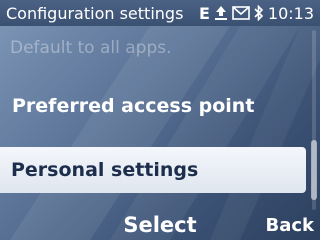 The height and width of the screenshot is (240, 320). What do you see at coordinates (220, 13) in the screenshot?
I see `upload-icon` at bounding box center [220, 13].